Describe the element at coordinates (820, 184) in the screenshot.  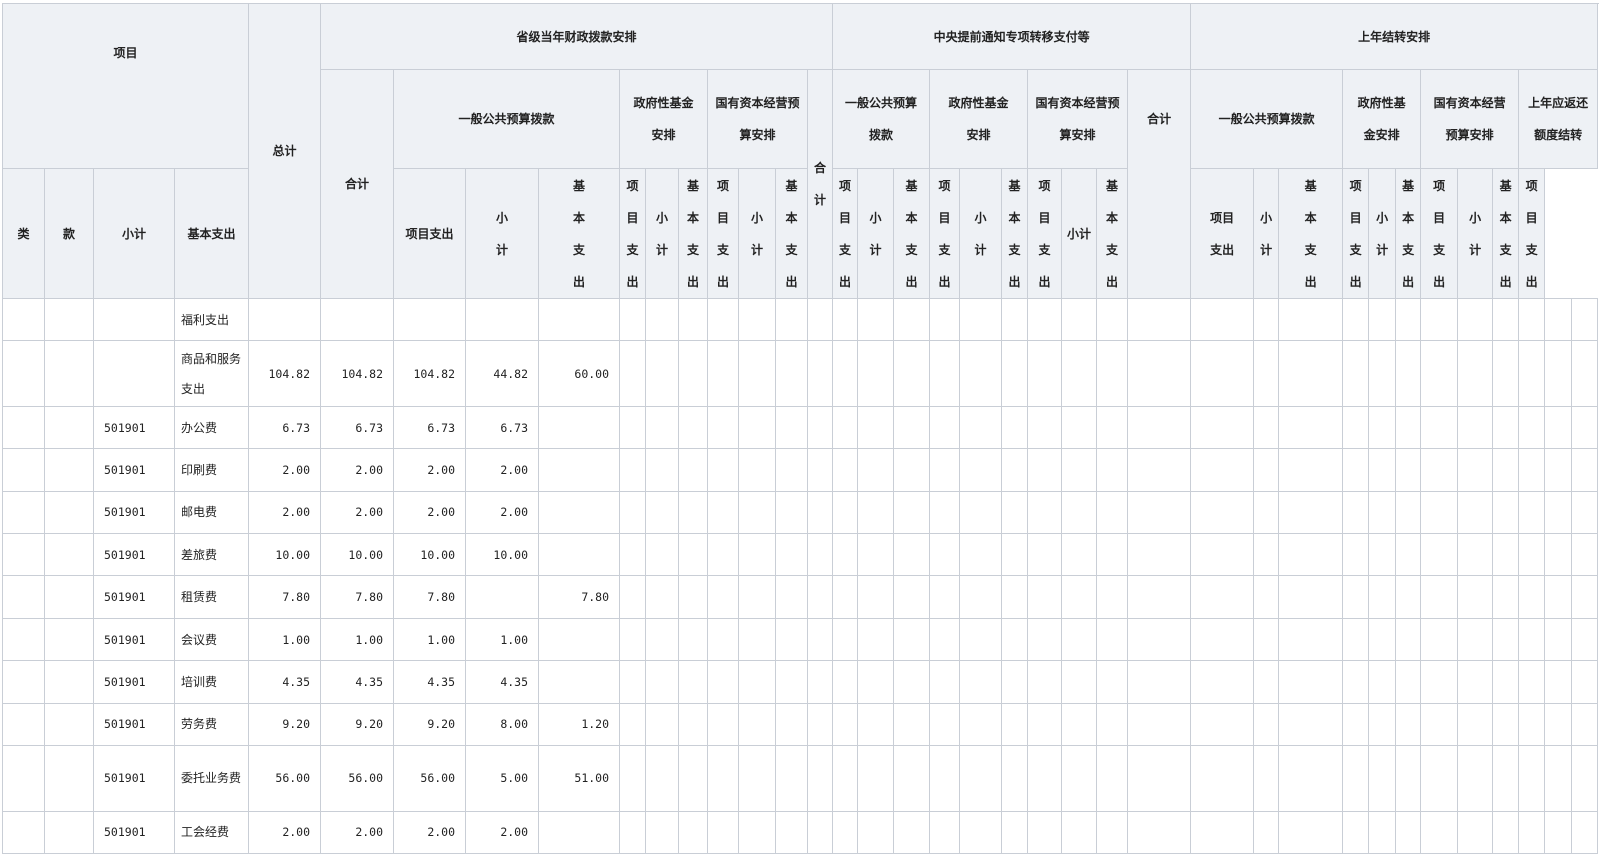
I see `header-zhongyang-heji: 合计` at that location.